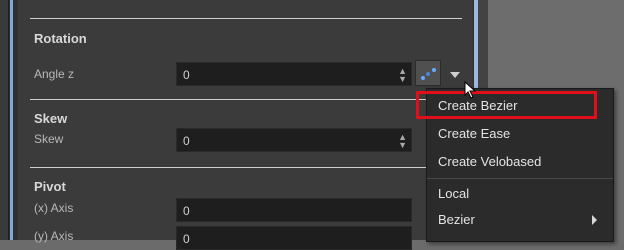 This screenshot has width=624, height=250. I want to click on menu-item-label: Create Ease, so click(474, 133).